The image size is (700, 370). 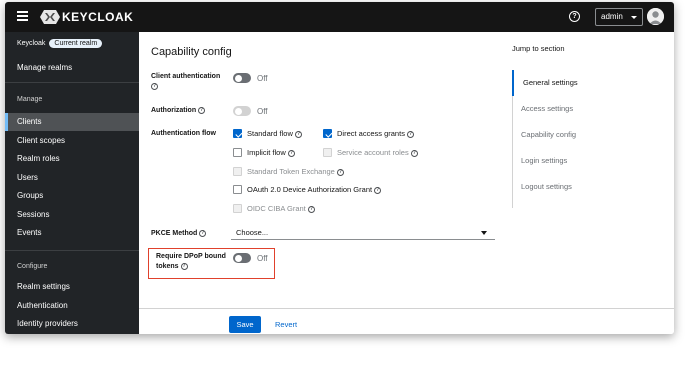 What do you see at coordinates (31, 43) in the screenshot?
I see `realm-name: Keycloak` at bounding box center [31, 43].